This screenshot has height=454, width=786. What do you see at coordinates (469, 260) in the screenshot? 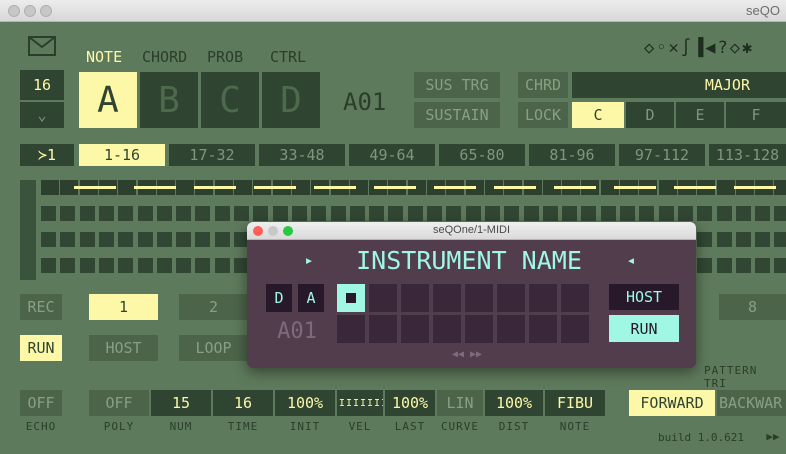
I see `instrument-name: INSTRUMENT NAME` at bounding box center [469, 260].